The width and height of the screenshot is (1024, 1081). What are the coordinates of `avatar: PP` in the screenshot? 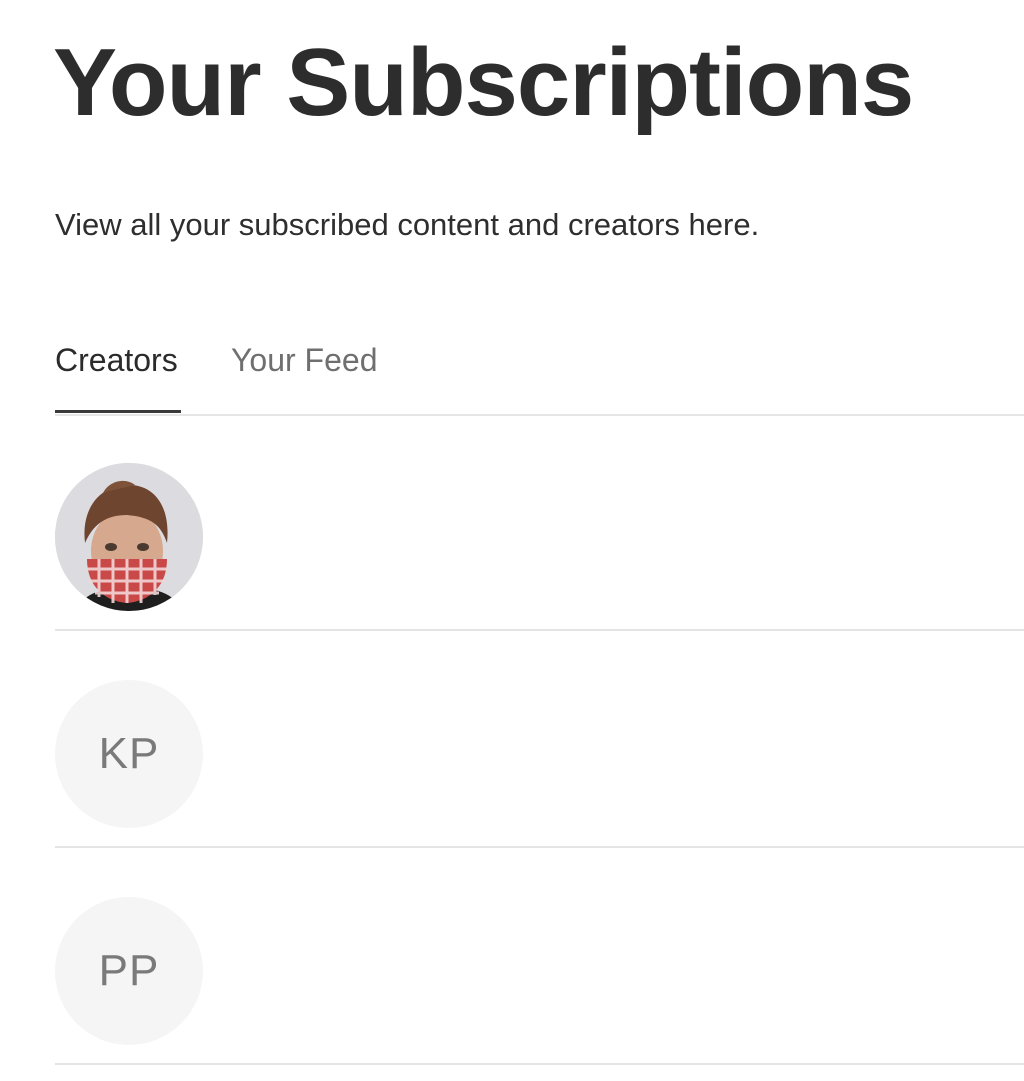 It's located at (129, 971).